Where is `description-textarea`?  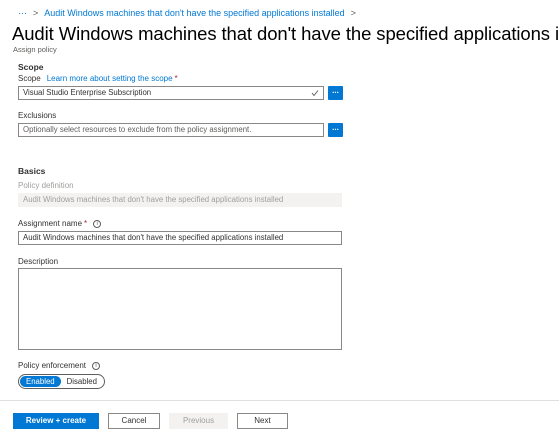 description-textarea is located at coordinates (180, 309).